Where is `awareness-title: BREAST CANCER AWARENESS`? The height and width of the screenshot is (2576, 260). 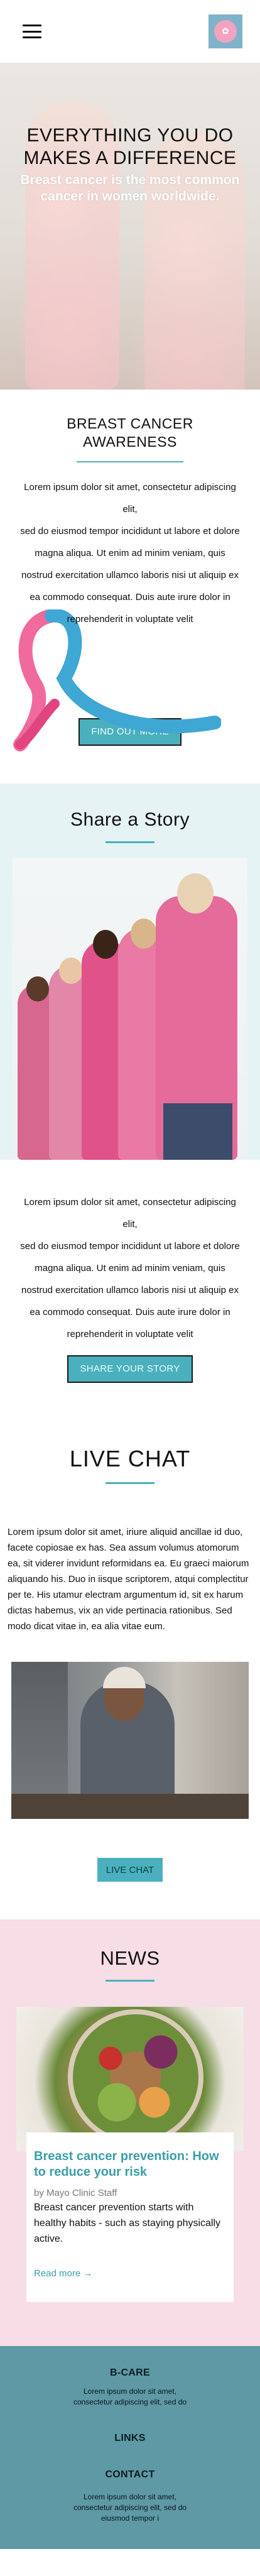 awareness-title: BREAST CANCER AWARENESS is located at coordinates (130, 433).